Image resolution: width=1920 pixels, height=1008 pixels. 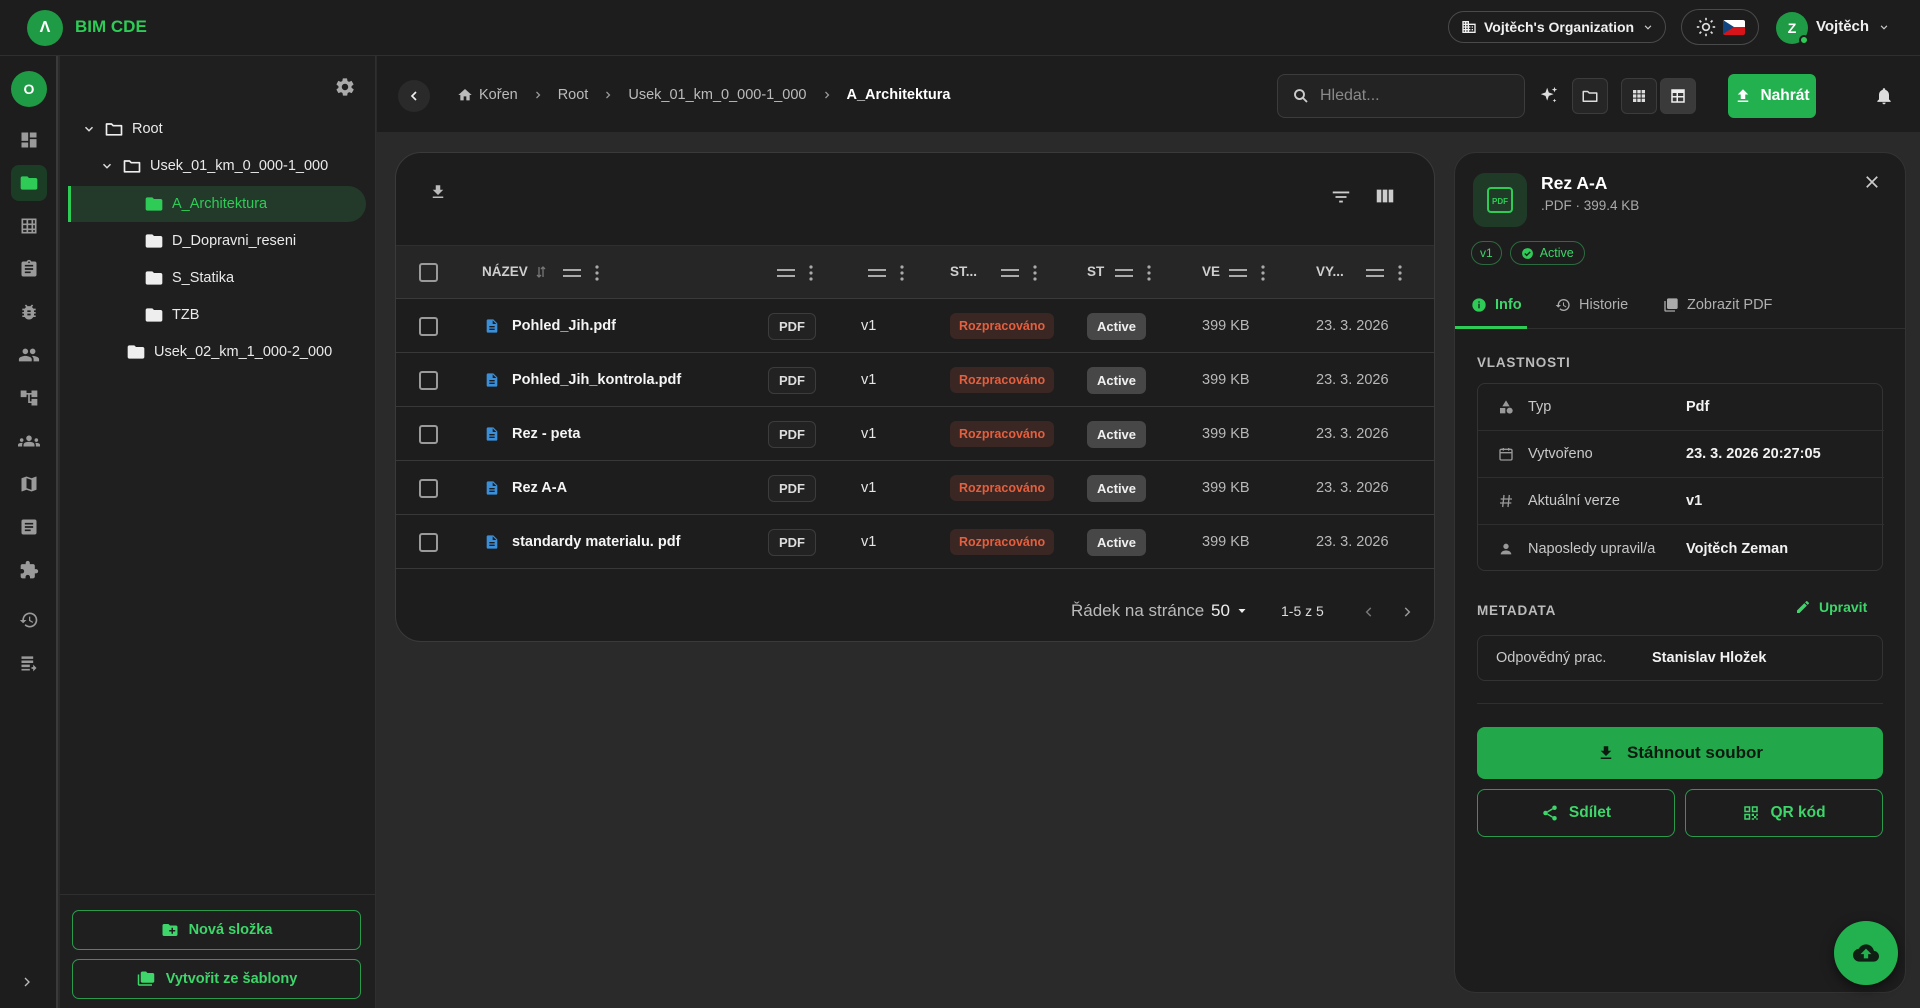 I want to click on column-header-name: NÁZEV, so click(x=514, y=271).